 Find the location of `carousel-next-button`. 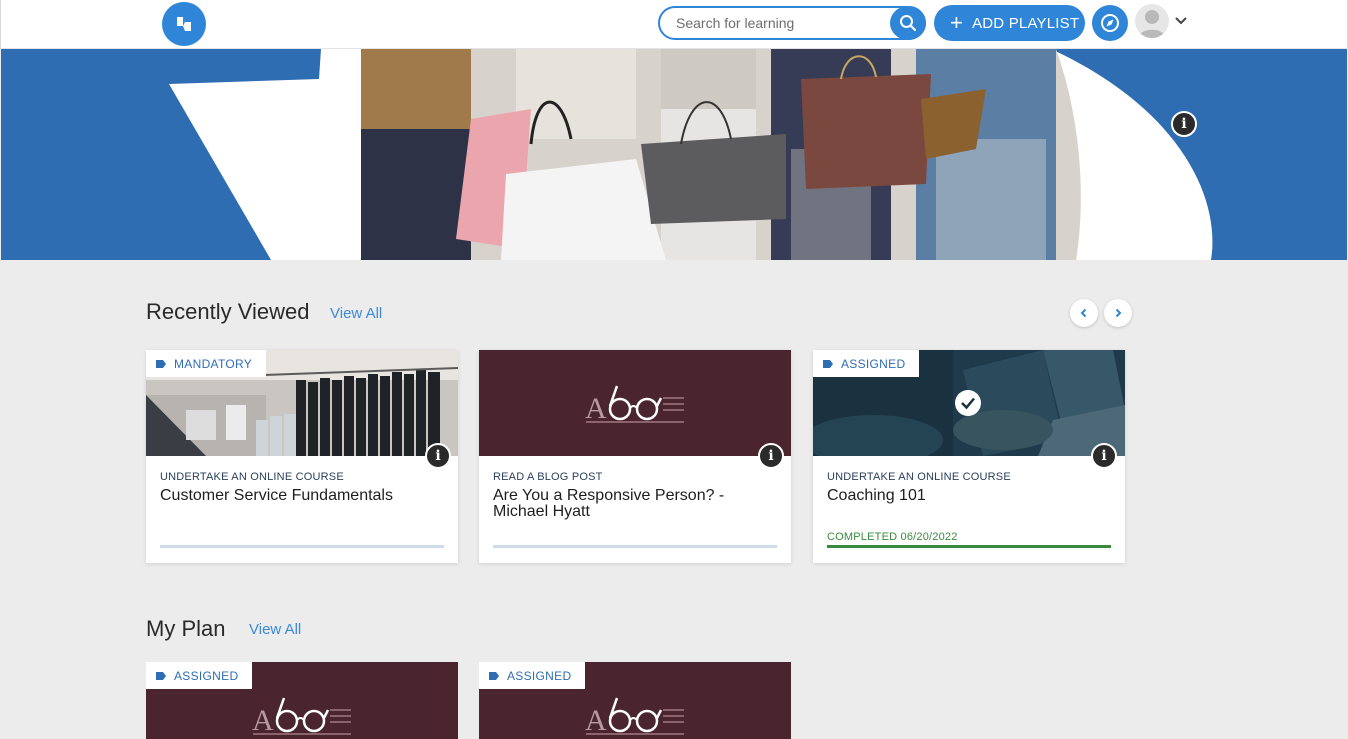

carousel-next-button is located at coordinates (1118, 313).